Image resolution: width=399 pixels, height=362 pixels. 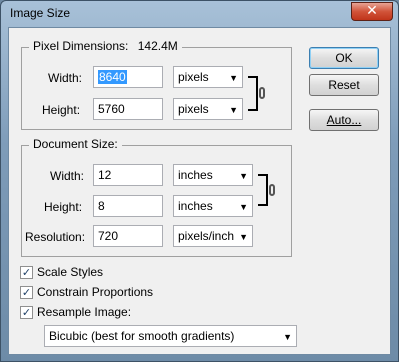 What do you see at coordinates (63, 207) in the screenshot?
I see `doc-height-label: Height:` at bounding box center [63, 207].